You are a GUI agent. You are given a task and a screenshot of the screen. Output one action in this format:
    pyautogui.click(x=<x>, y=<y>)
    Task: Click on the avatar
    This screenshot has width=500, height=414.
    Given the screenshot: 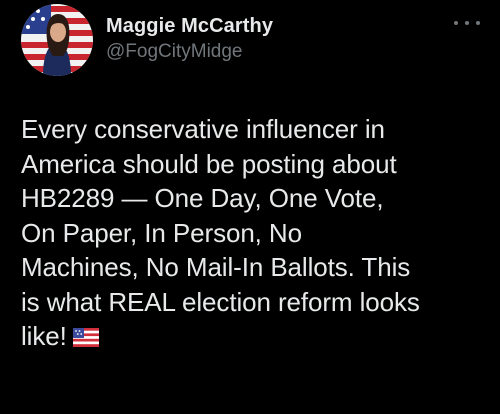 What is the action you would take?
    pyautogui.click(x=57, y=40)
    